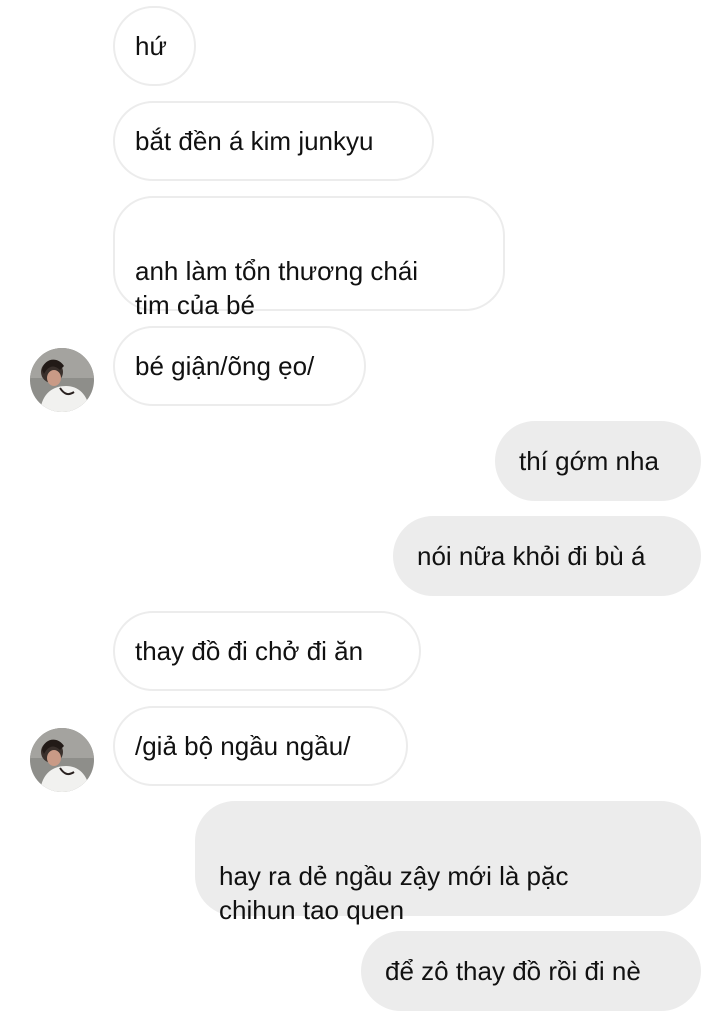 The image size is (704, 1023). I want to click on message-text: bắt đền á kim junkyu, so click(254, 141).